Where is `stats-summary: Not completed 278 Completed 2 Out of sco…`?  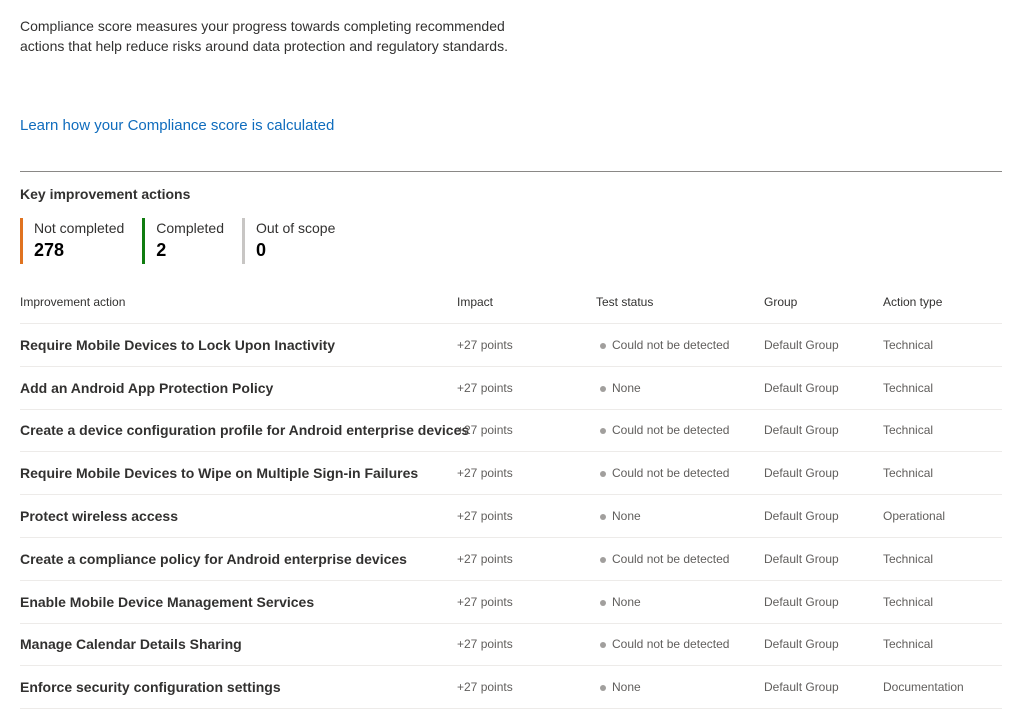
stats-summary: Not completed 278 Completed 2 Out of sco… is located at coordinates (186, 241).